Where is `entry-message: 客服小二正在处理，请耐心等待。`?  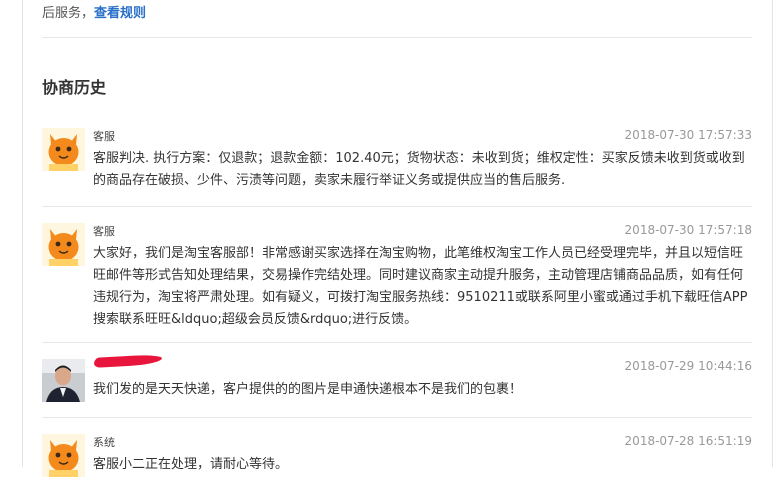
entry-message: 客服小二正在处理，请耐心等待。 is located at coordinates (191, 464).